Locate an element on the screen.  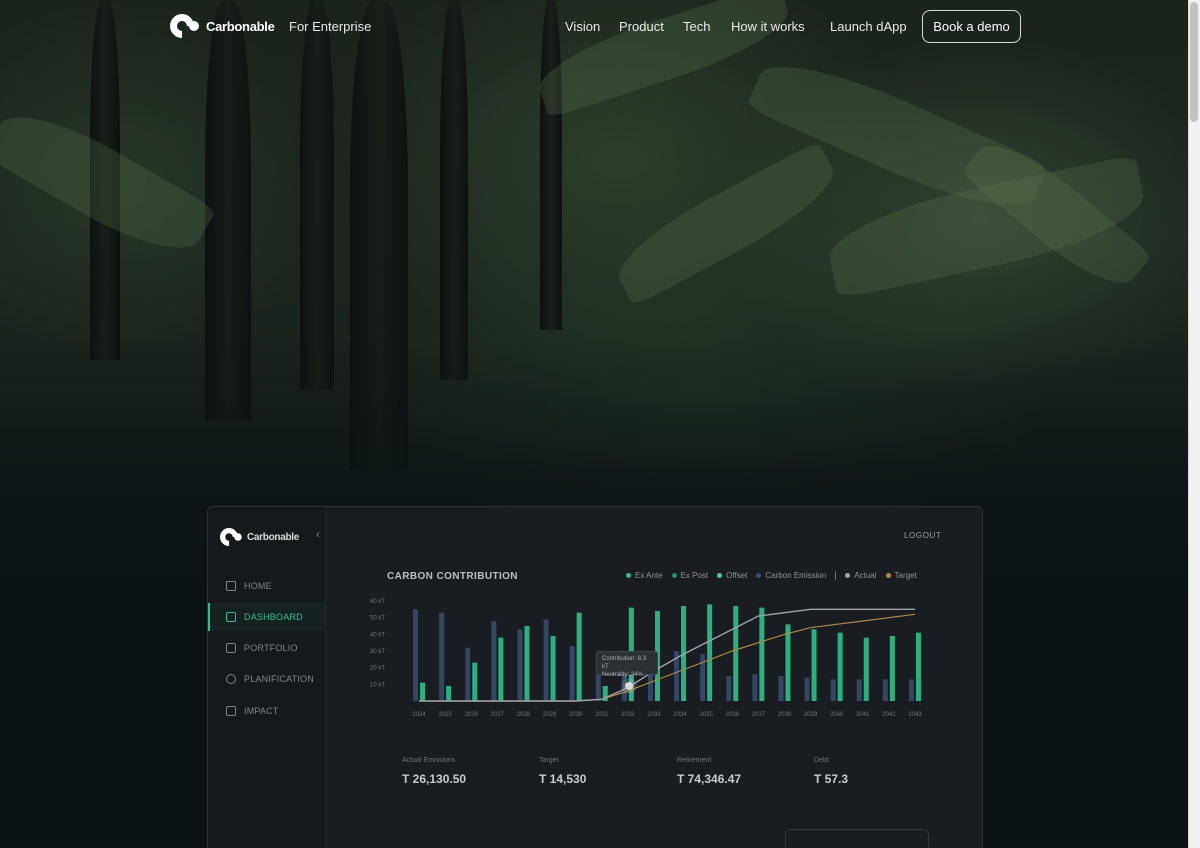
x-tick-label: 2024 is located at coordinates (419, 715).